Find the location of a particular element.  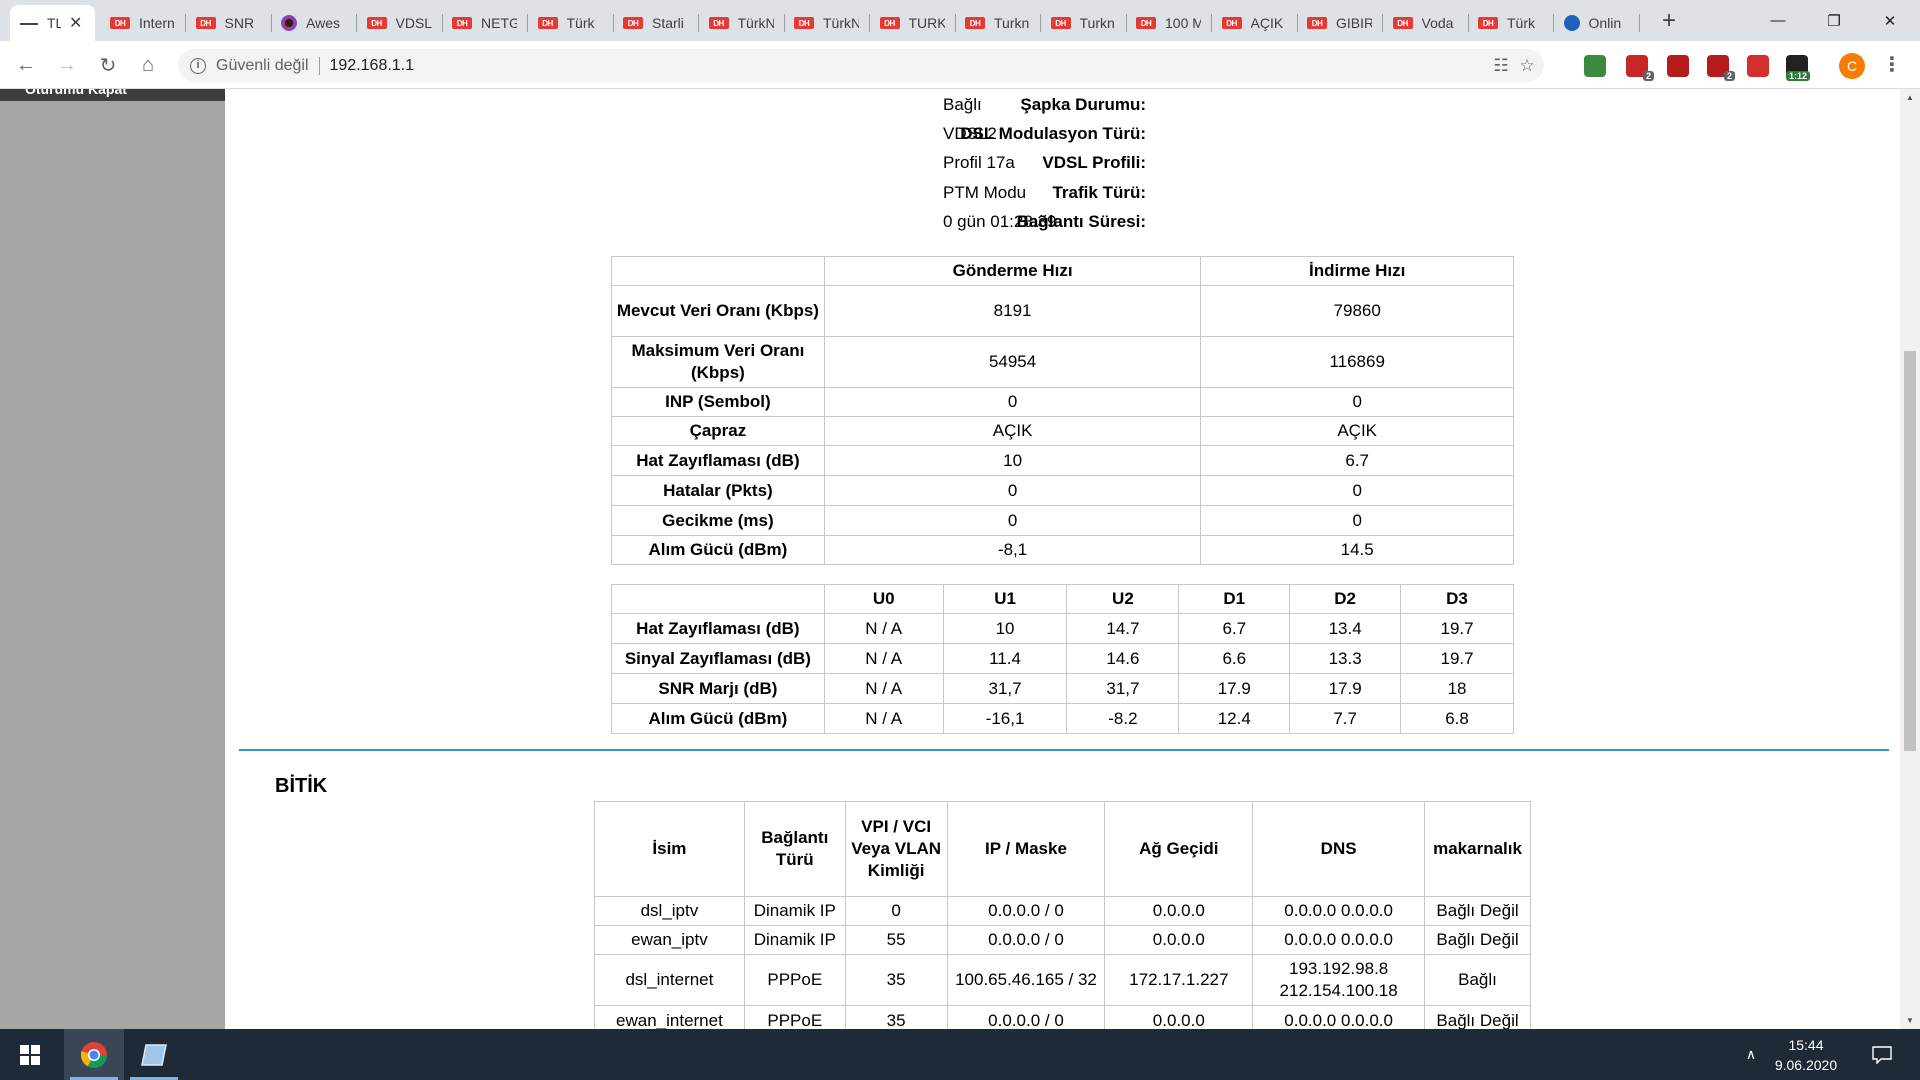

tab-title: NETG is located at coordinates (499, 23).